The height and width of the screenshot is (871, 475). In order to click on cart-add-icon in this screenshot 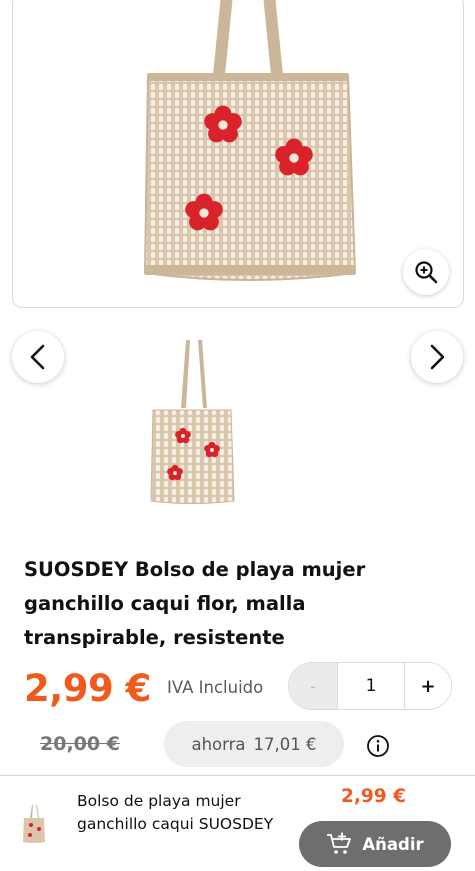, I will do `click(339, 843)`.